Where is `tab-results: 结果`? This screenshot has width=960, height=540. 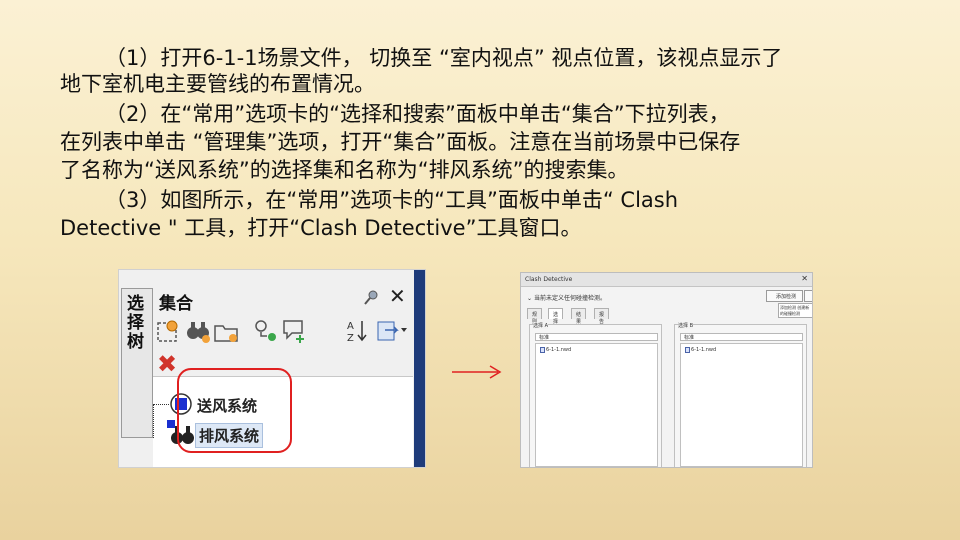 tab-results: 结果 is located at coordinates (579, 316).